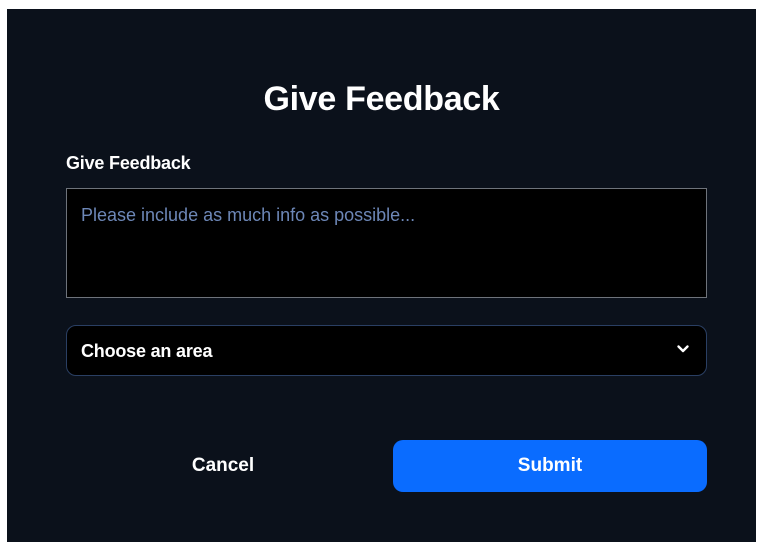 The image size is (761, 542). Describe the element at coordinates (223, 466) in the screenshot. I see `cancel-button: Cancel` at that location.